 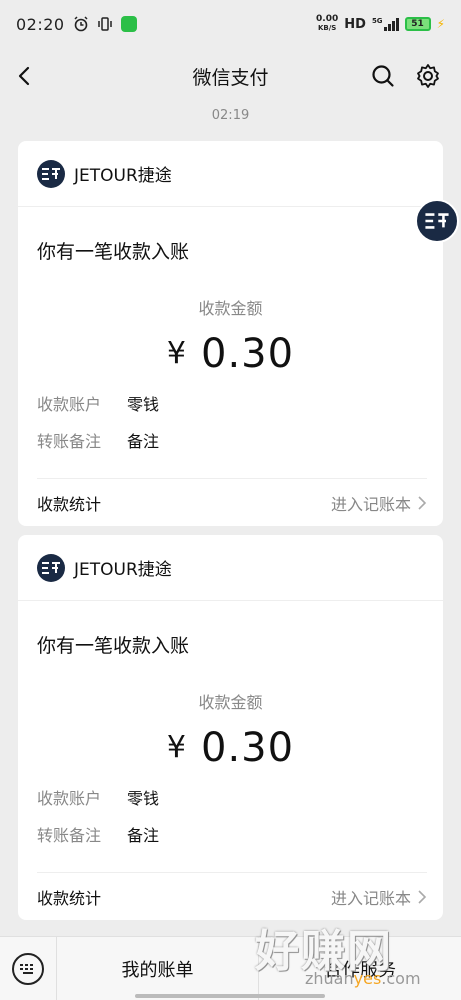 I want to click on bottom-menu-bar: 我的账单 合作服务, so click(x=230, y=968).